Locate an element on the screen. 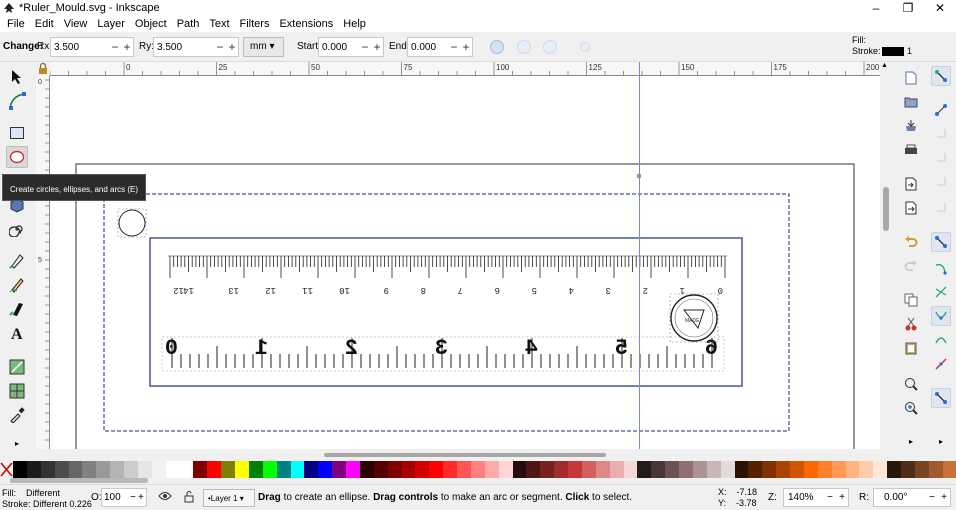 The width and height of the screenshot is (956, 510). horizontal-scroll-thumb is located at coordinates (465, 455).